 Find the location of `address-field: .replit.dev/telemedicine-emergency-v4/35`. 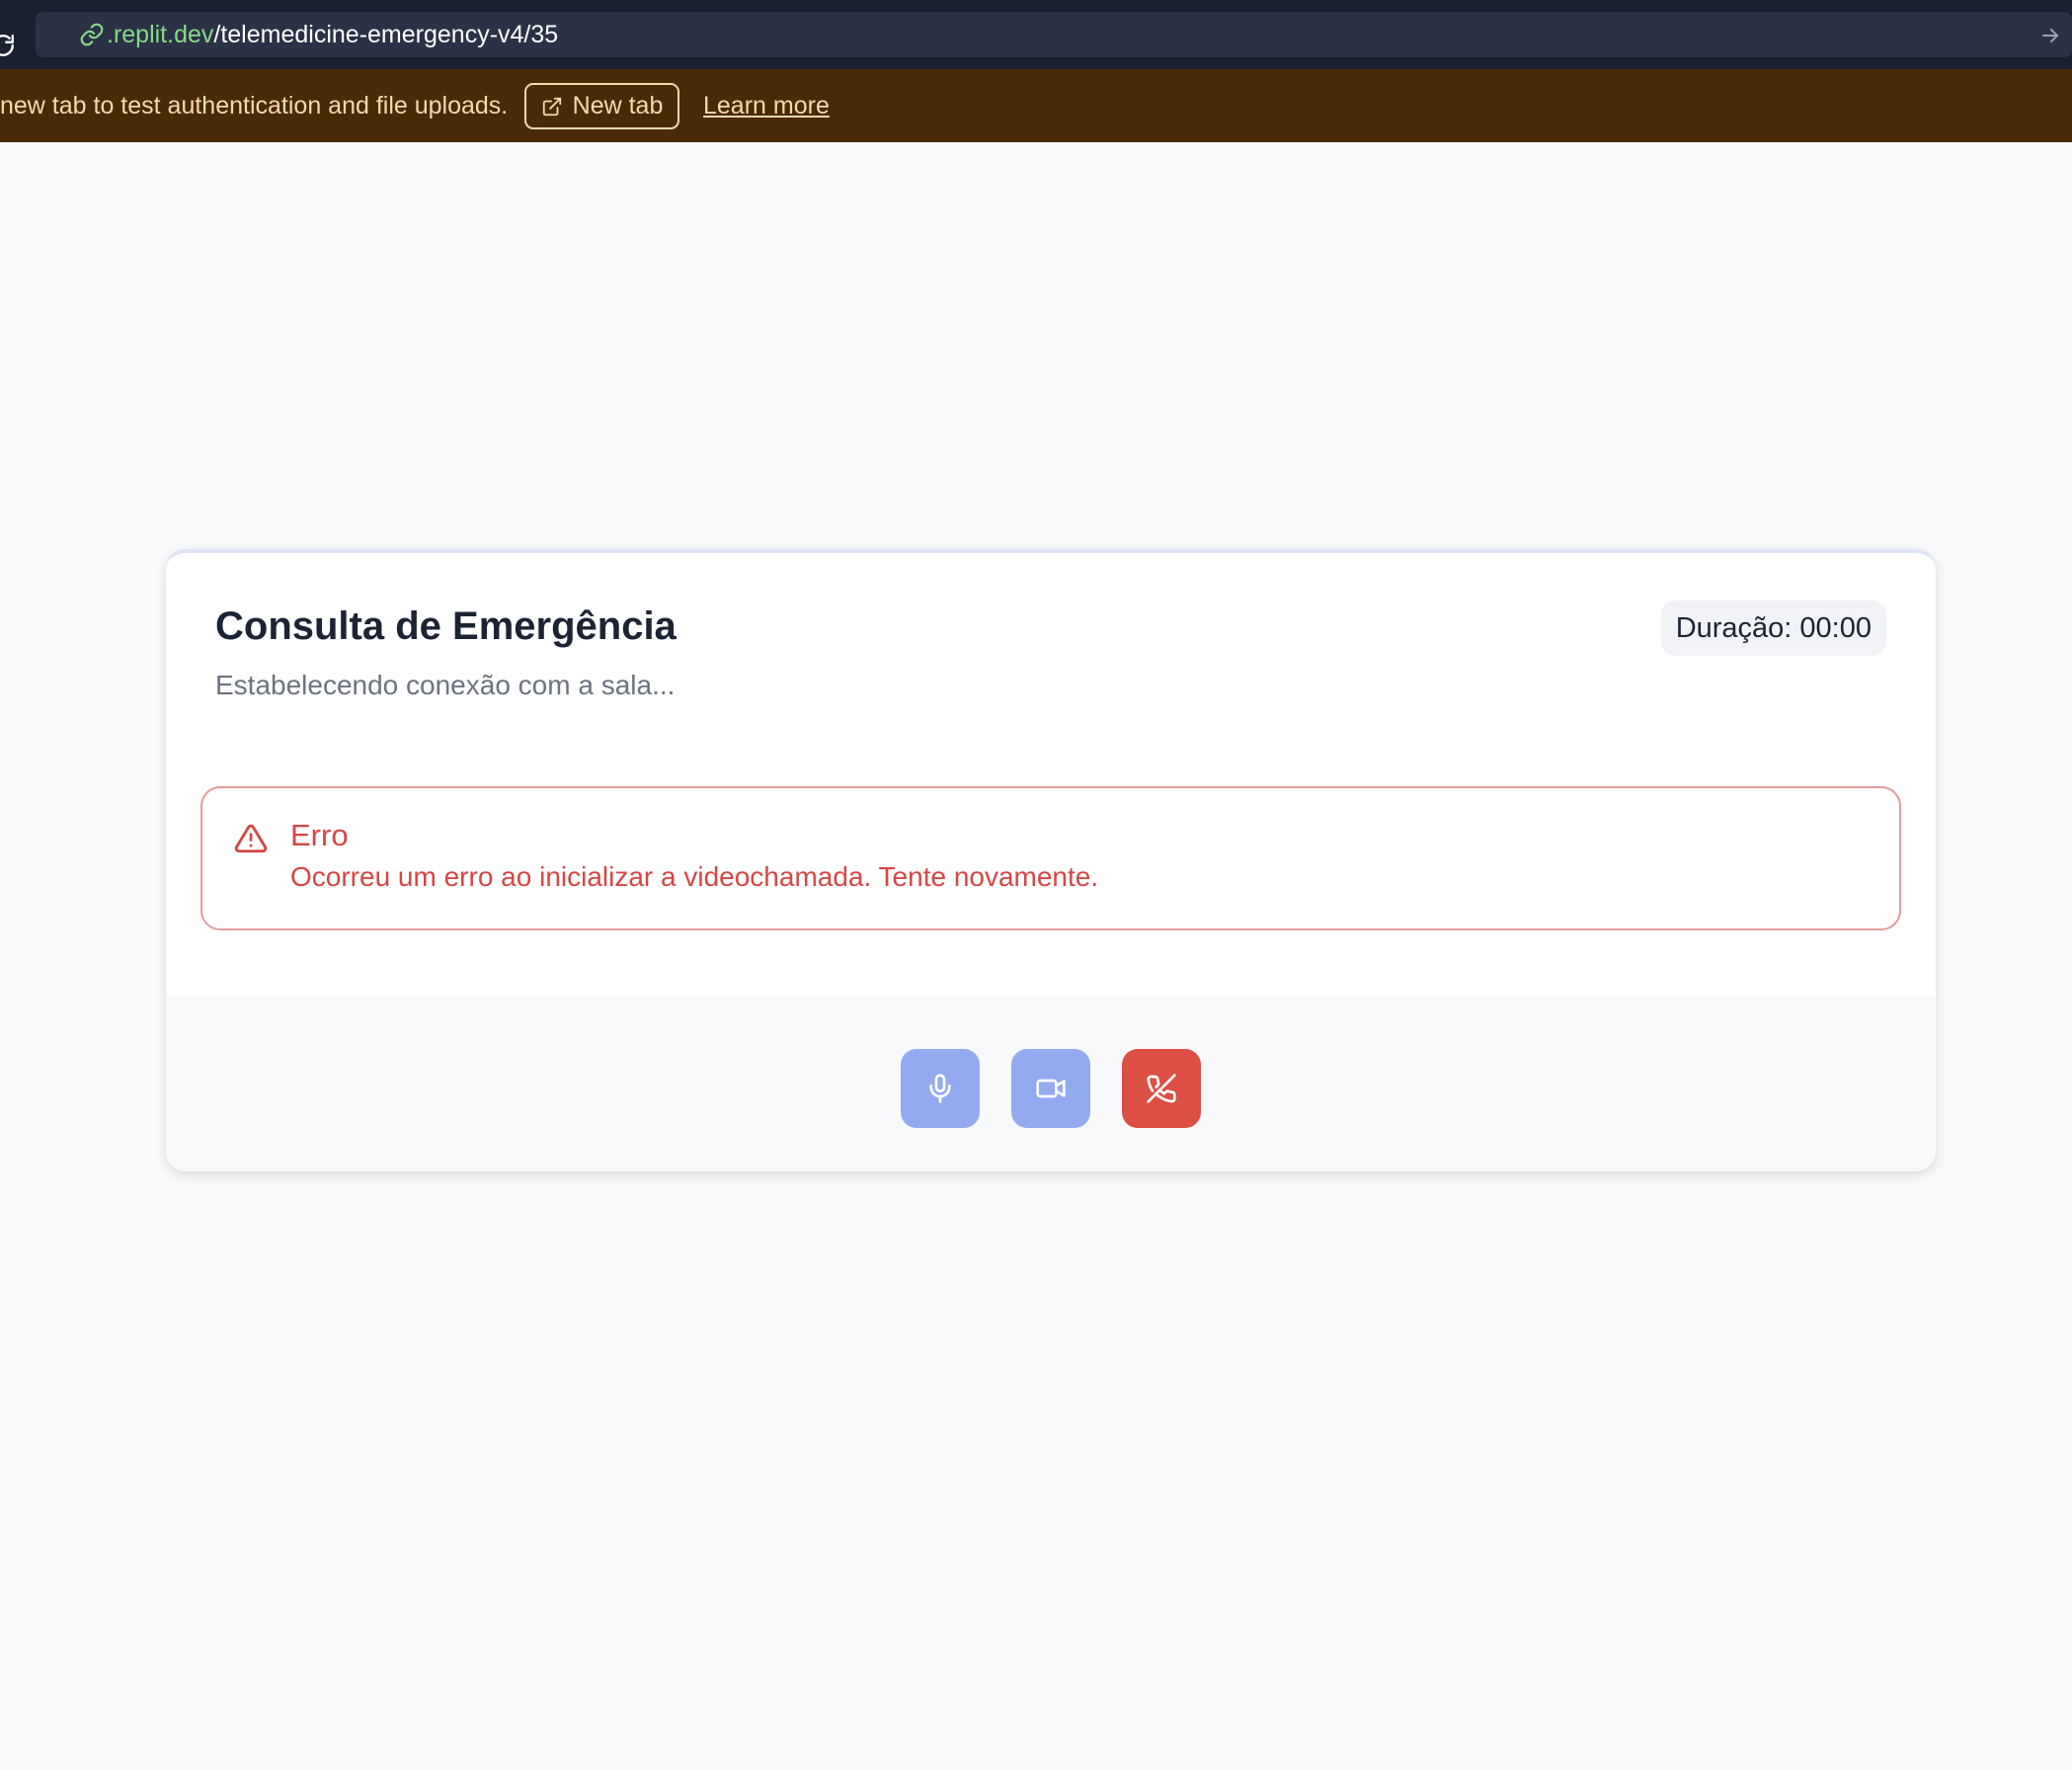

address-field: .replit.dev/telemedicine-emergency-v4/35 is located at coordinates (1054, 34).